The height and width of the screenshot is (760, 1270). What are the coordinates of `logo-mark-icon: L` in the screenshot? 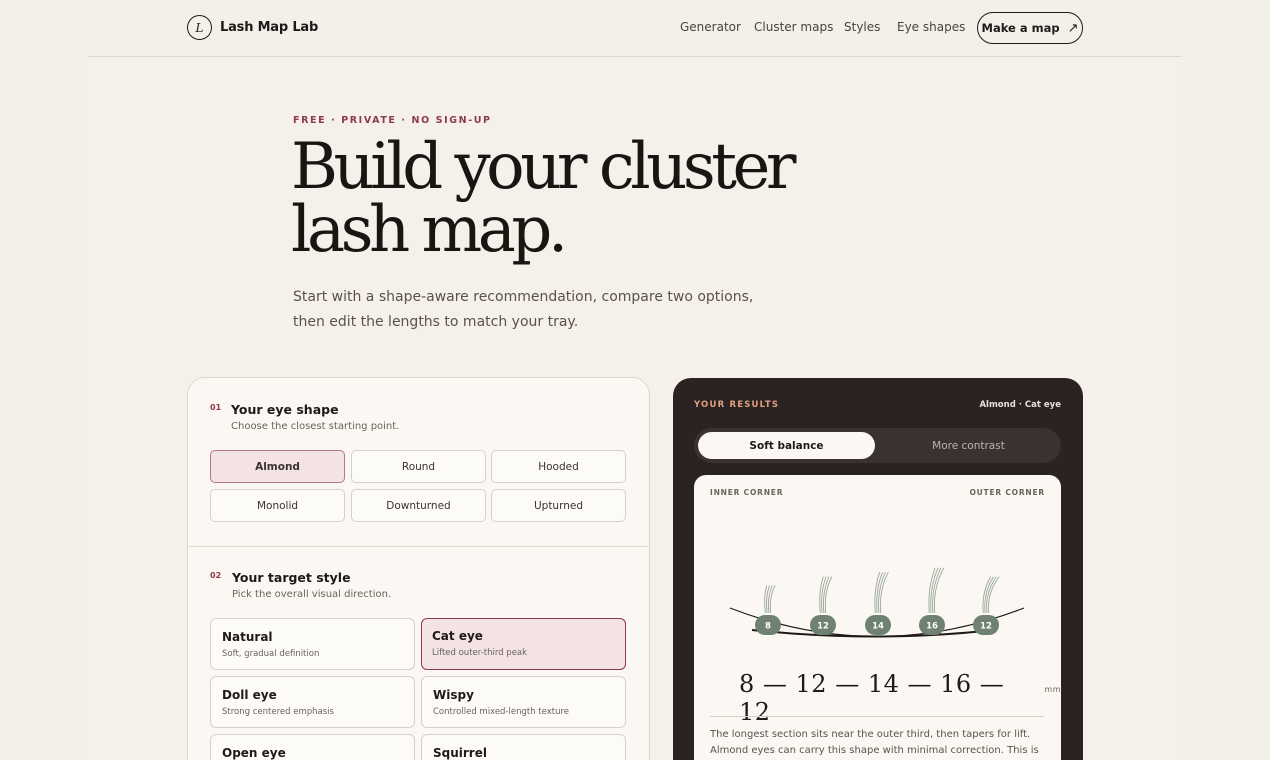 It's located at (199, 27).